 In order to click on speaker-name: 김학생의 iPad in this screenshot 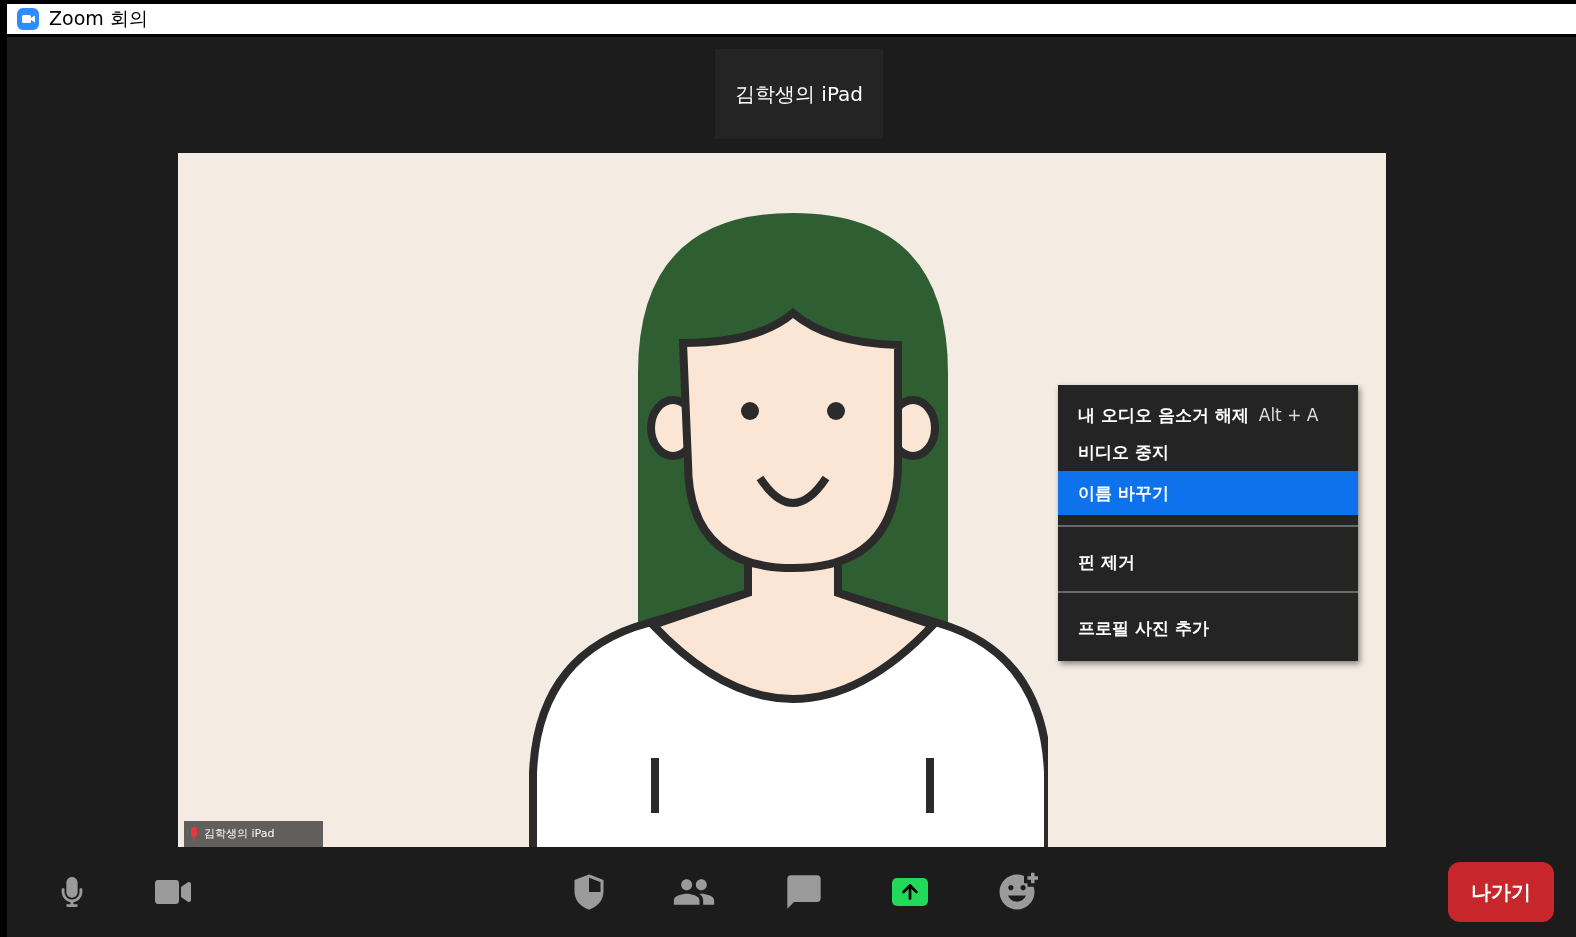, I will do `click(799, 94)`.